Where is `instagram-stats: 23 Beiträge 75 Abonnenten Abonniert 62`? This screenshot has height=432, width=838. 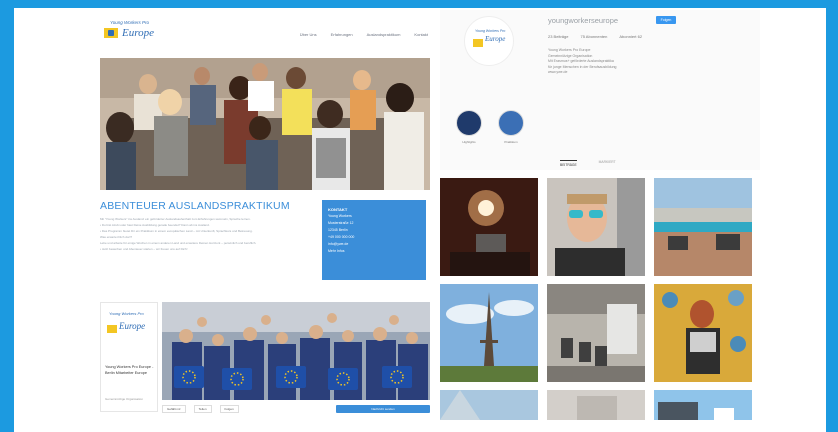
instagram-stats: 23 Beiträge 75 Abonnenten Abonniert 62 is located at coordinates (595, 36).